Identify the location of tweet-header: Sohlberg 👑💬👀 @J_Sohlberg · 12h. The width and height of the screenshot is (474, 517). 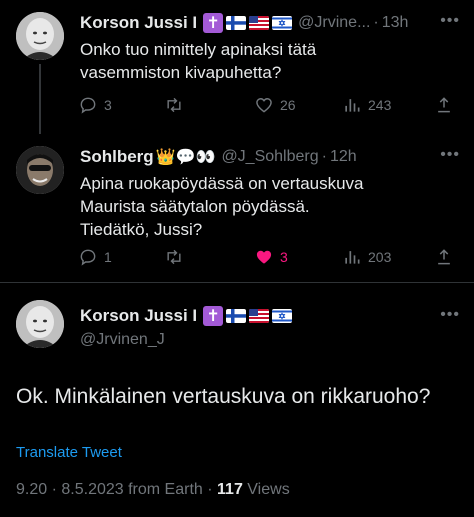
(271, 157).